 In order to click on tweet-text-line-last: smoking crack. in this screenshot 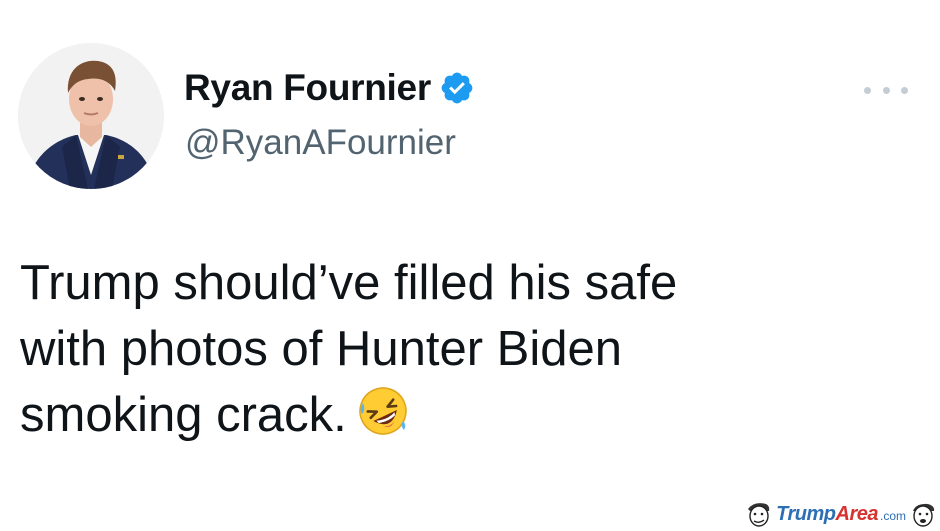, I will do `click(450, 415)`.